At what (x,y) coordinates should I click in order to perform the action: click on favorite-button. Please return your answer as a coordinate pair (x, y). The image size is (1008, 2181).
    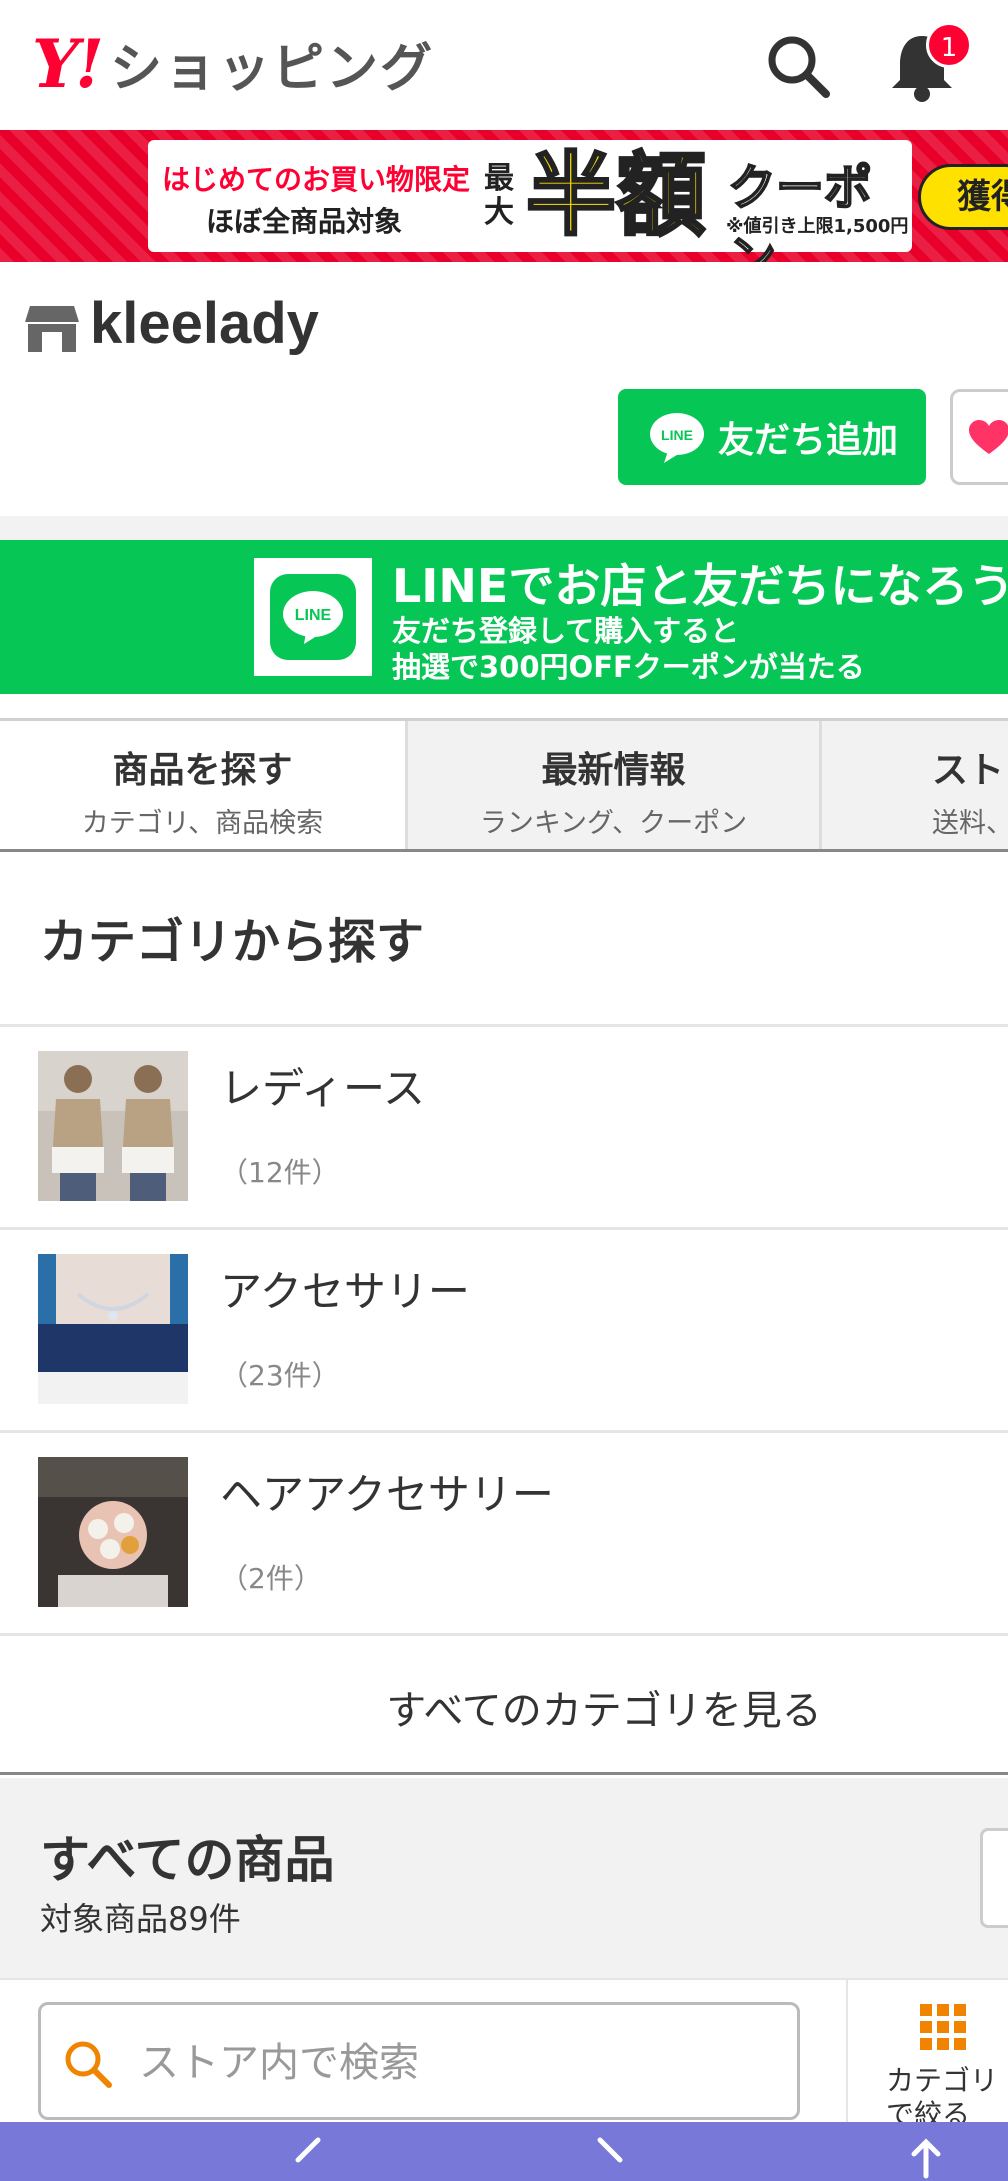
    Looking at the image, I should click on (979, 437).